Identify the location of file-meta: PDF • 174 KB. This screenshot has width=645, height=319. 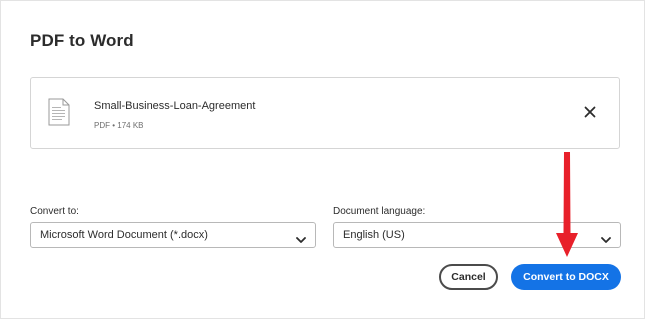
(119, 125).